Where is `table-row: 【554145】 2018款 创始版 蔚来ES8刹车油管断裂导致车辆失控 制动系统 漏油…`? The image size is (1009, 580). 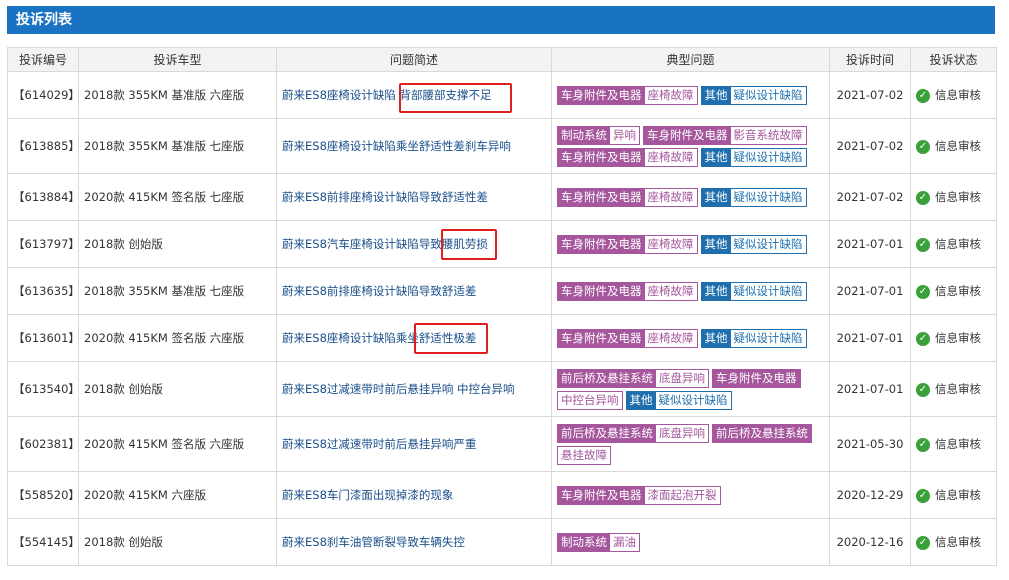 table-row: 【554145】 2018款 创始版 蔚来ES8刹车油管断裂导致车辆失控 制动系统 漏油… is located at coordinates (502, 542).